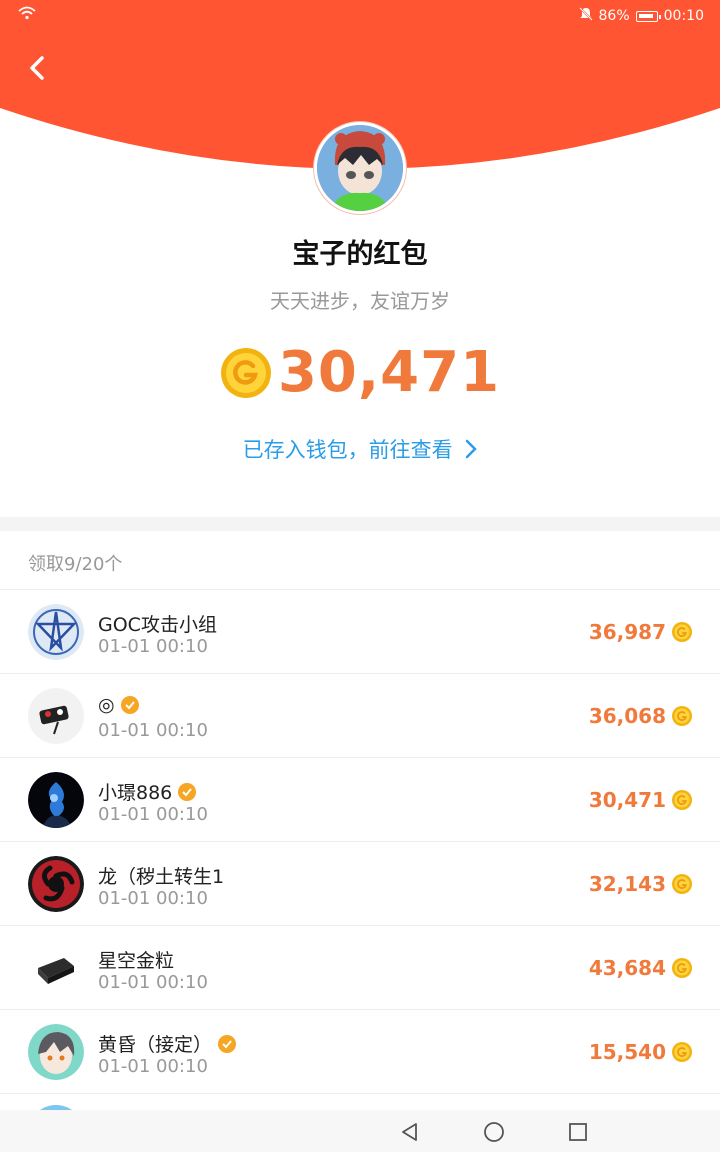 The height and width of the screenshot is (1152, 720). I want to click on received-amount: 30,471, so click(360, 372).